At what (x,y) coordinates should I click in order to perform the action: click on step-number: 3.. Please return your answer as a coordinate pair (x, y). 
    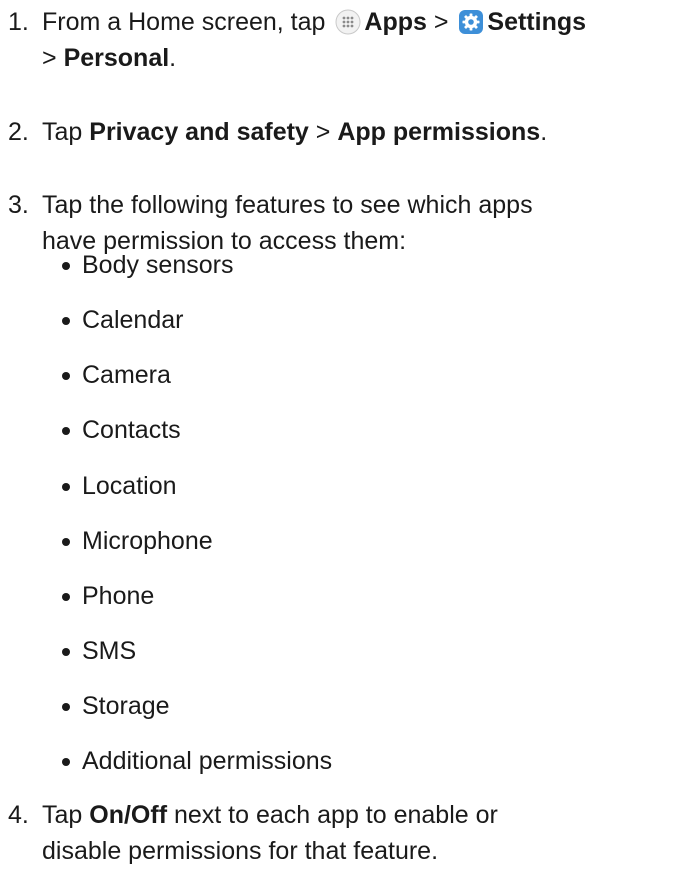
    Looking at the image, I should click on (18, 205).